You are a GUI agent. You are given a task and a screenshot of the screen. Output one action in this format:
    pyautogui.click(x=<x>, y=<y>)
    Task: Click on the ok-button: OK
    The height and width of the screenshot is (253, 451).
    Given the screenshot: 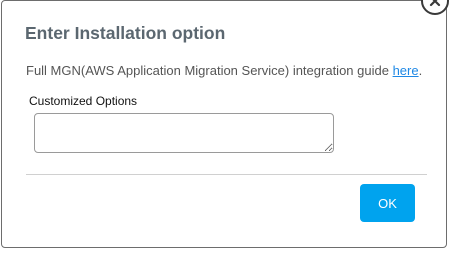 What is the action you would take?
    pyautogui.click(x=387, y=203)
    